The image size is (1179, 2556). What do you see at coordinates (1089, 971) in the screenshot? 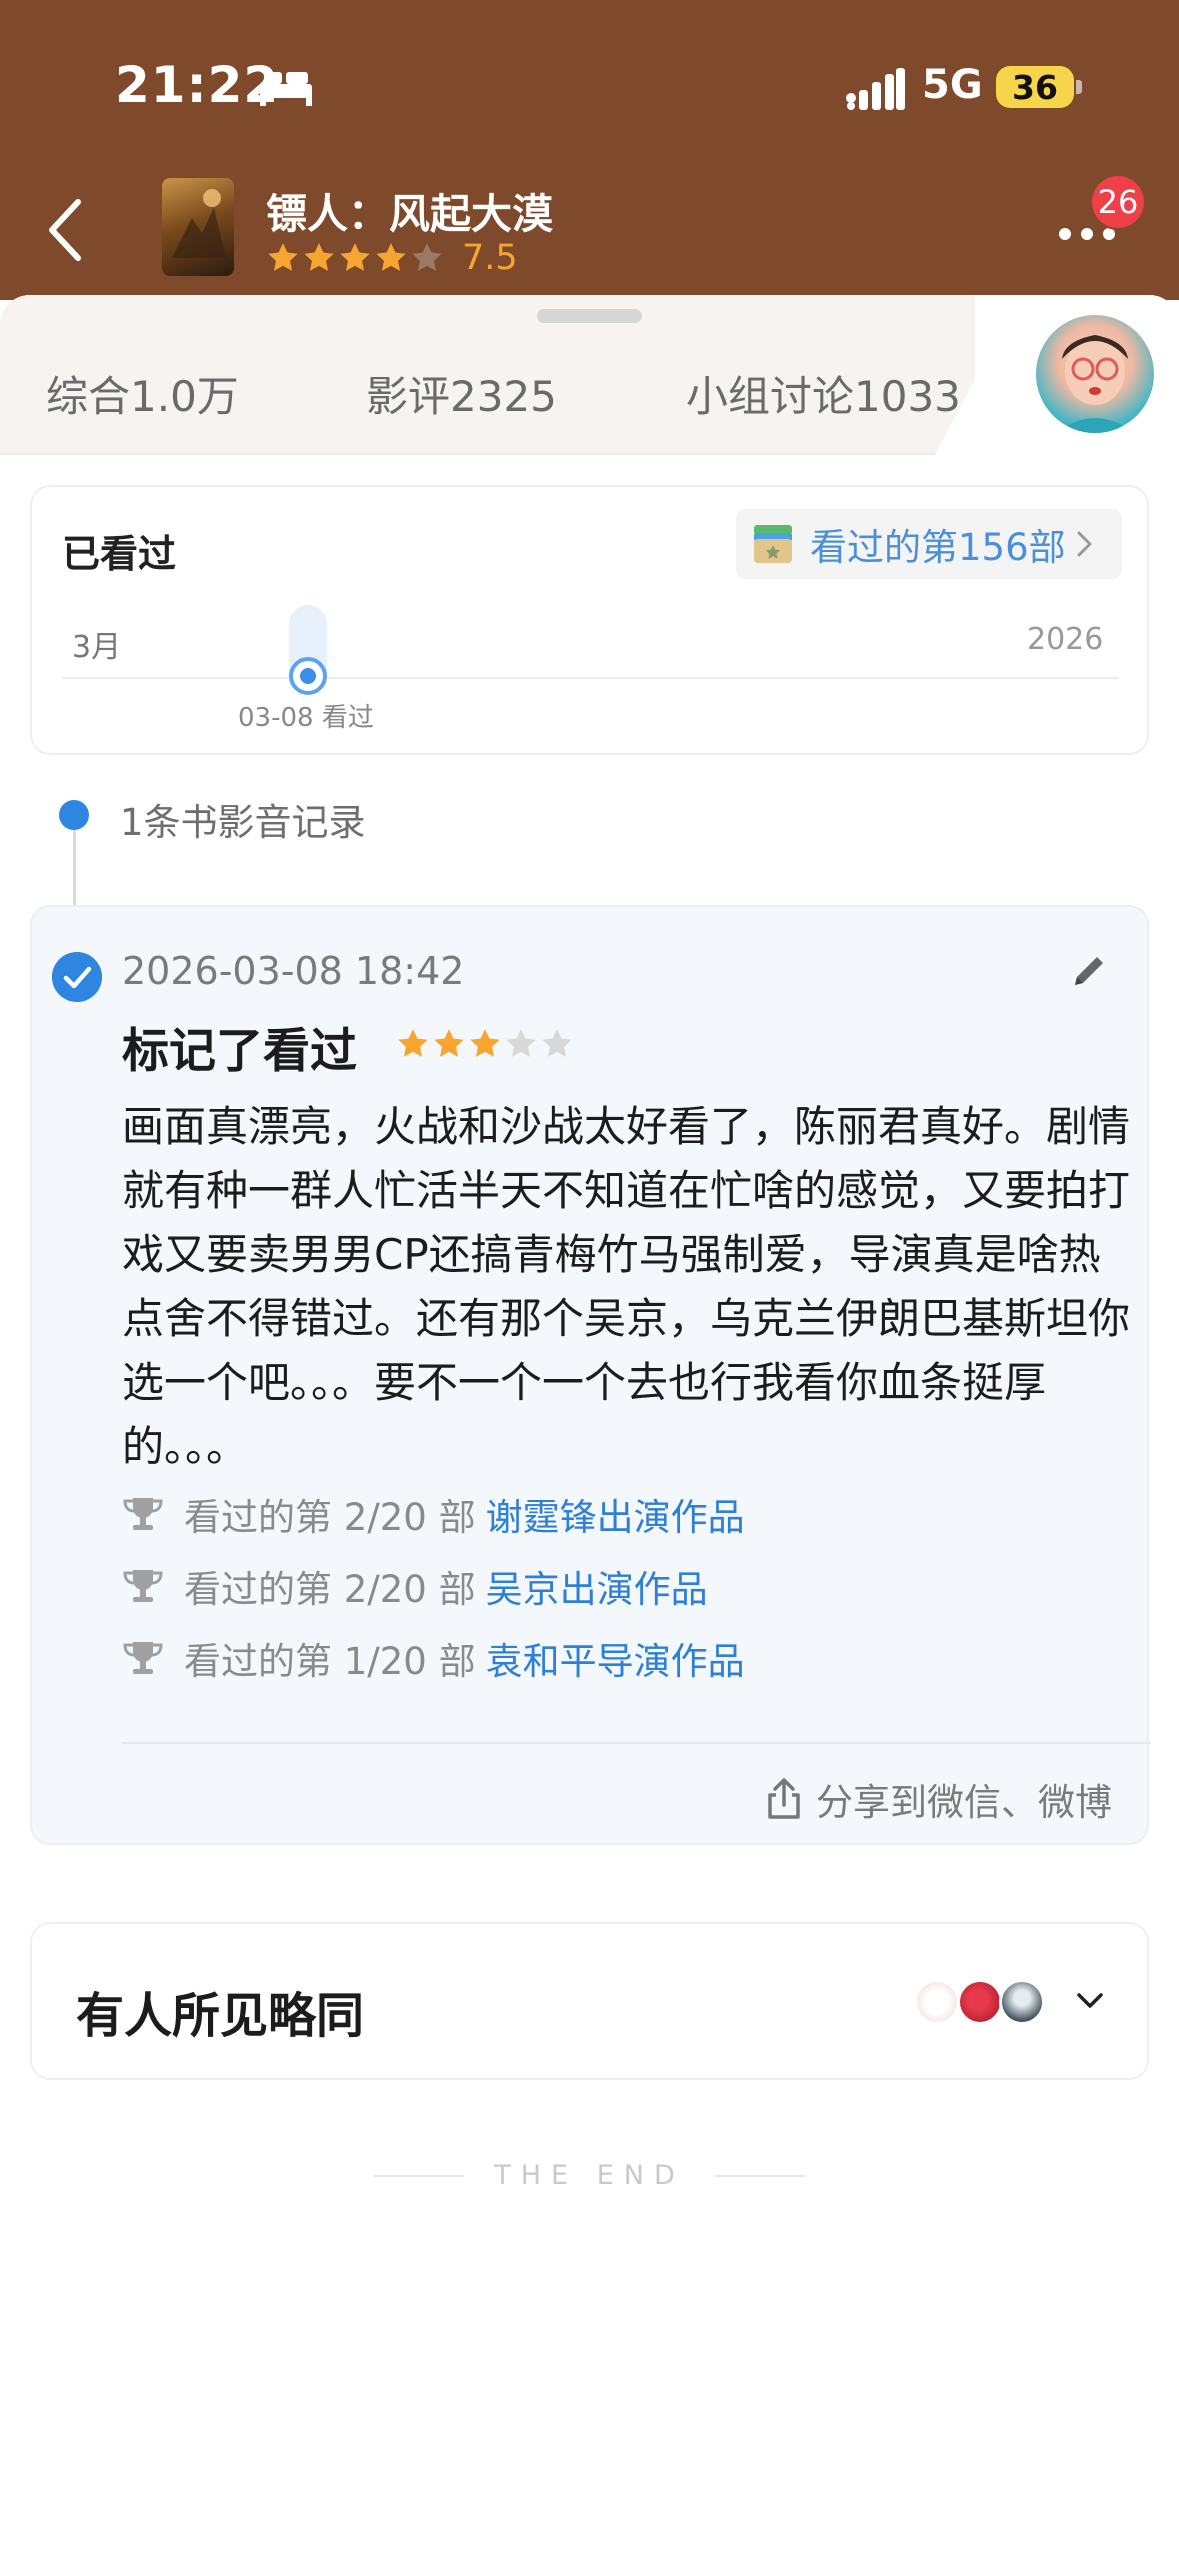
I see `edit-pencil-icon` at bounding box center [1089, 971].